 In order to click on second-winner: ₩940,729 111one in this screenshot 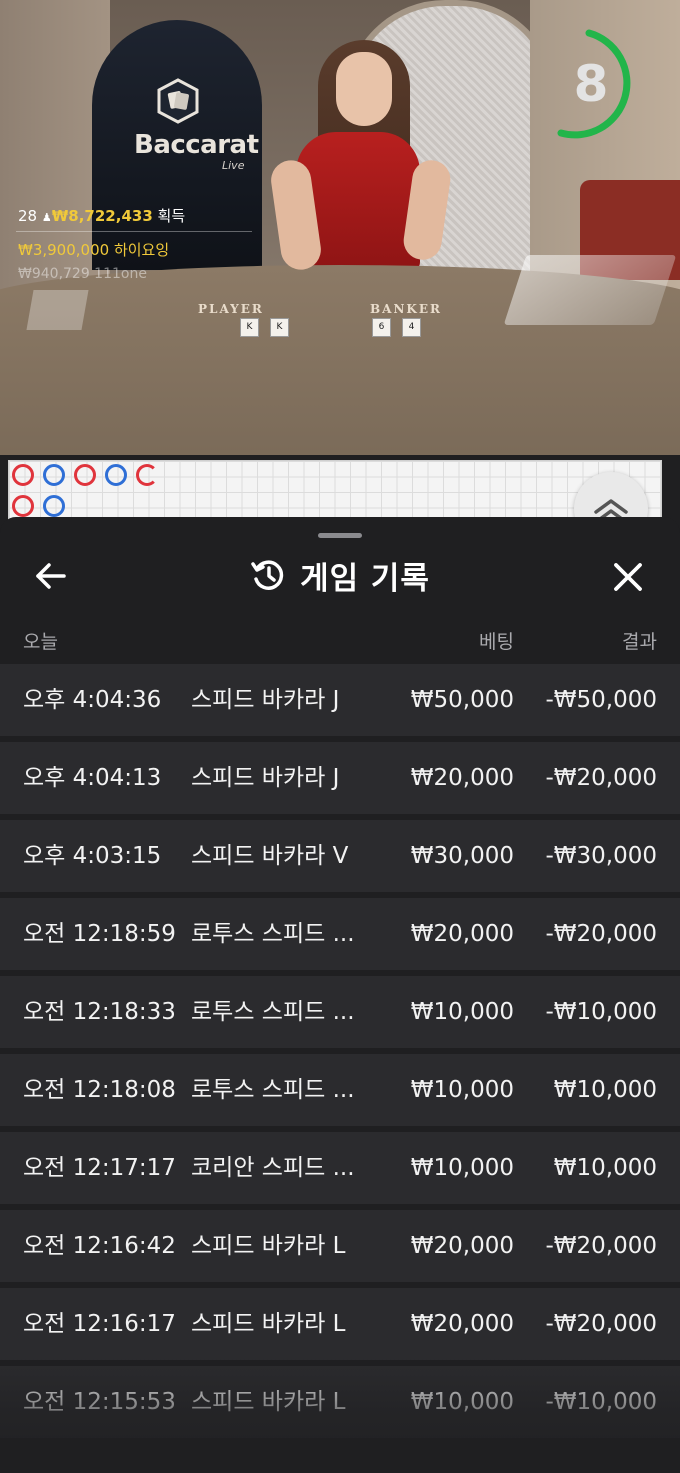, I will do `click(82, 274)`.